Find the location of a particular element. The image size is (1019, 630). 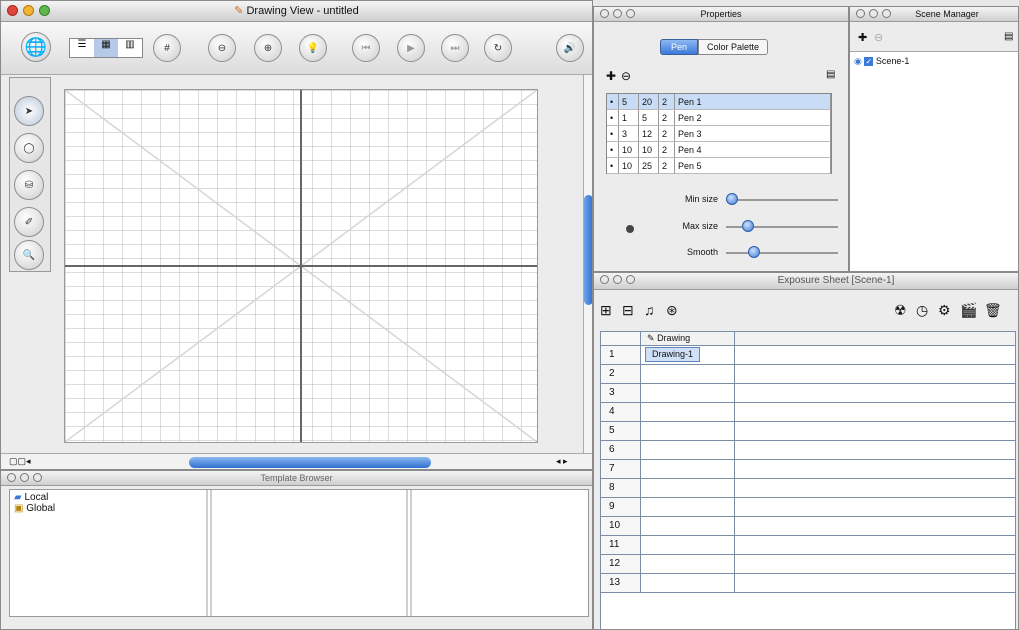

add-sound-icon: ♫ is located at coordinates (649, 310).